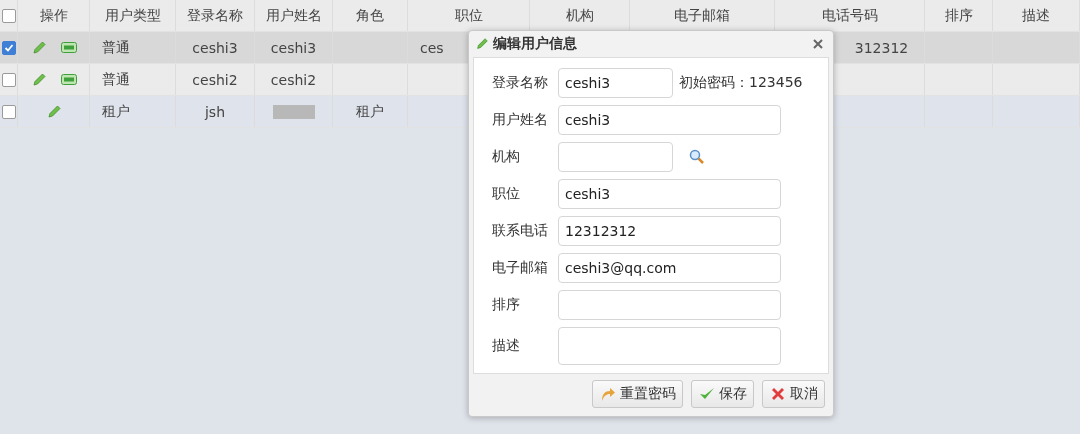  What do you see at coordinates (520, 83) in the screenshot?
I see `field-label: 登录名称` at bounding box center [520, 83].